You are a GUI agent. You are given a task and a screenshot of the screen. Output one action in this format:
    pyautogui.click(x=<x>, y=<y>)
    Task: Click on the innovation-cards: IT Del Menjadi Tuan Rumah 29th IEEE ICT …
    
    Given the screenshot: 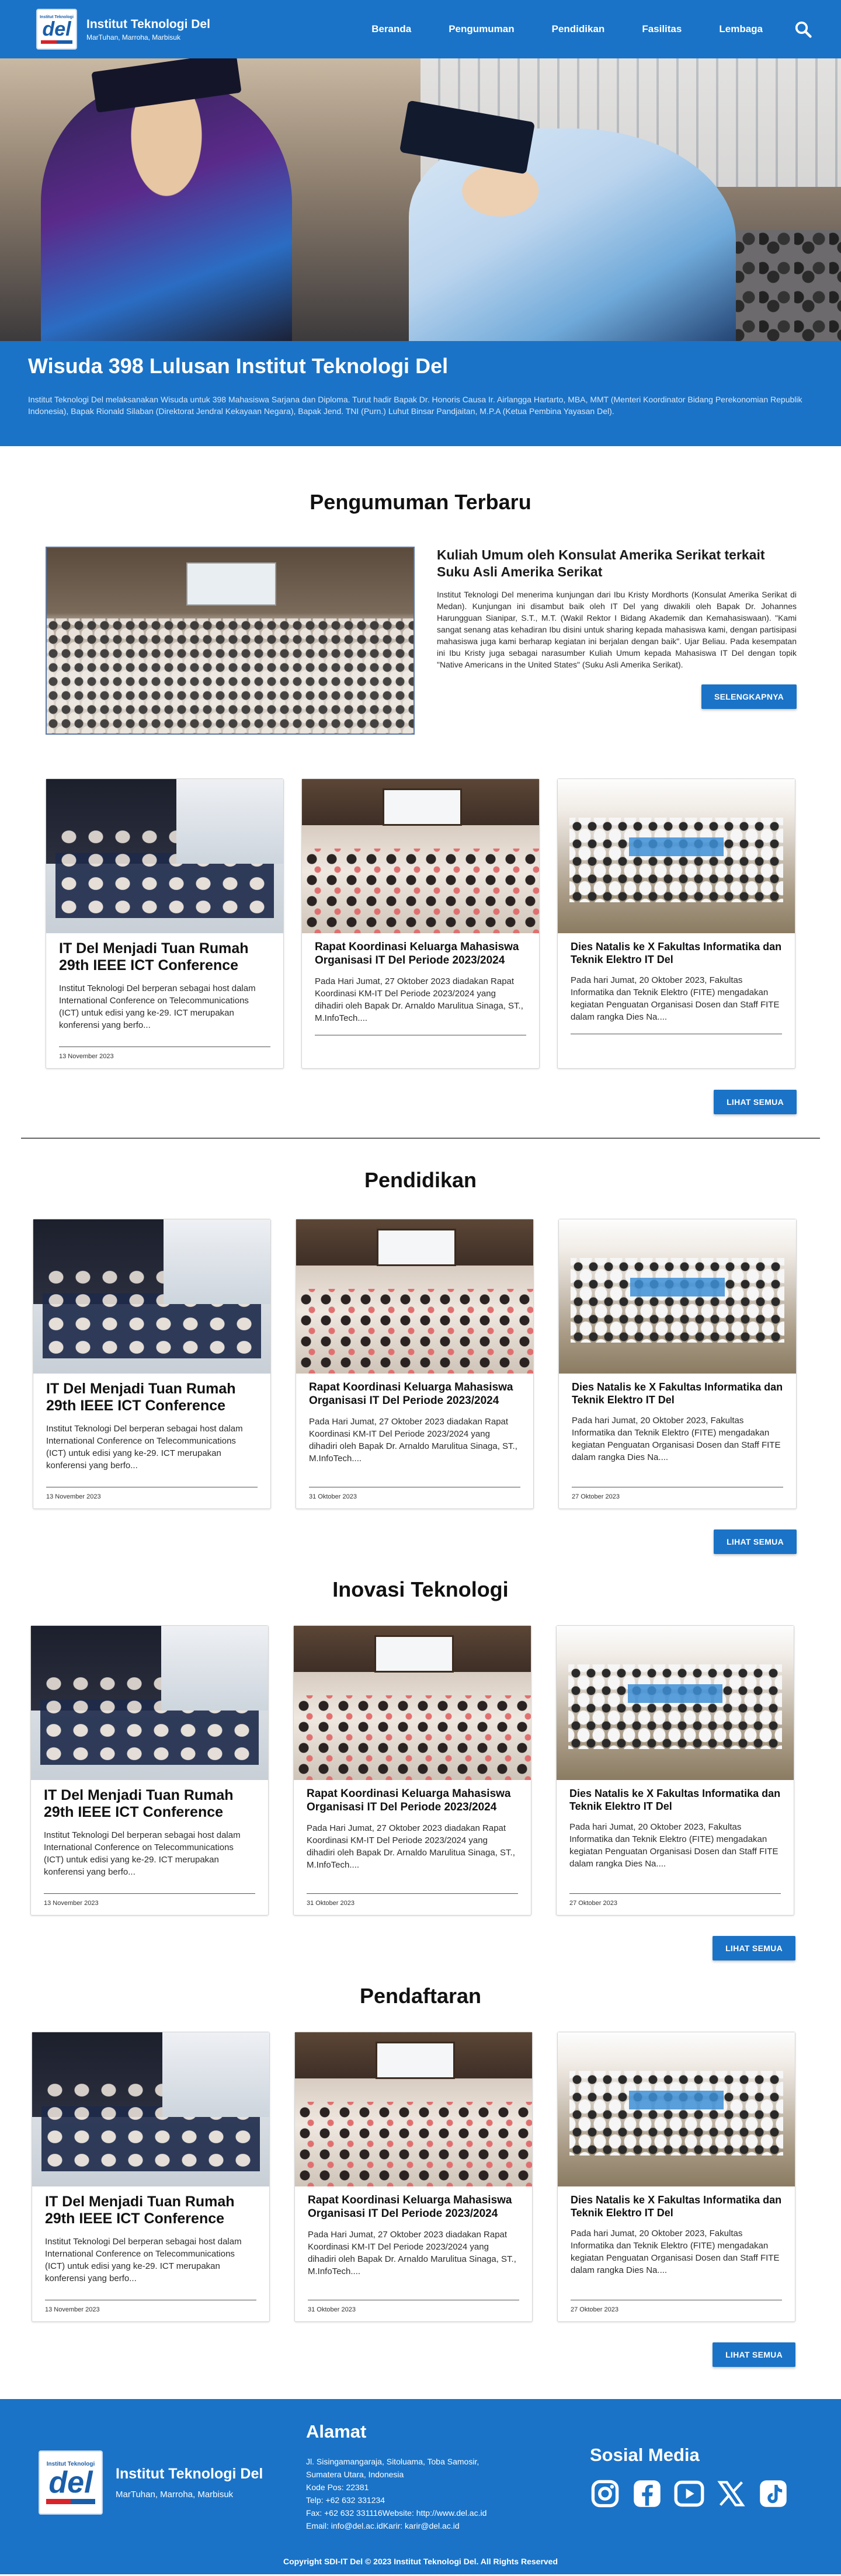 What is the action you would take?
    pyautogui.click(x=435, y=1771)
    